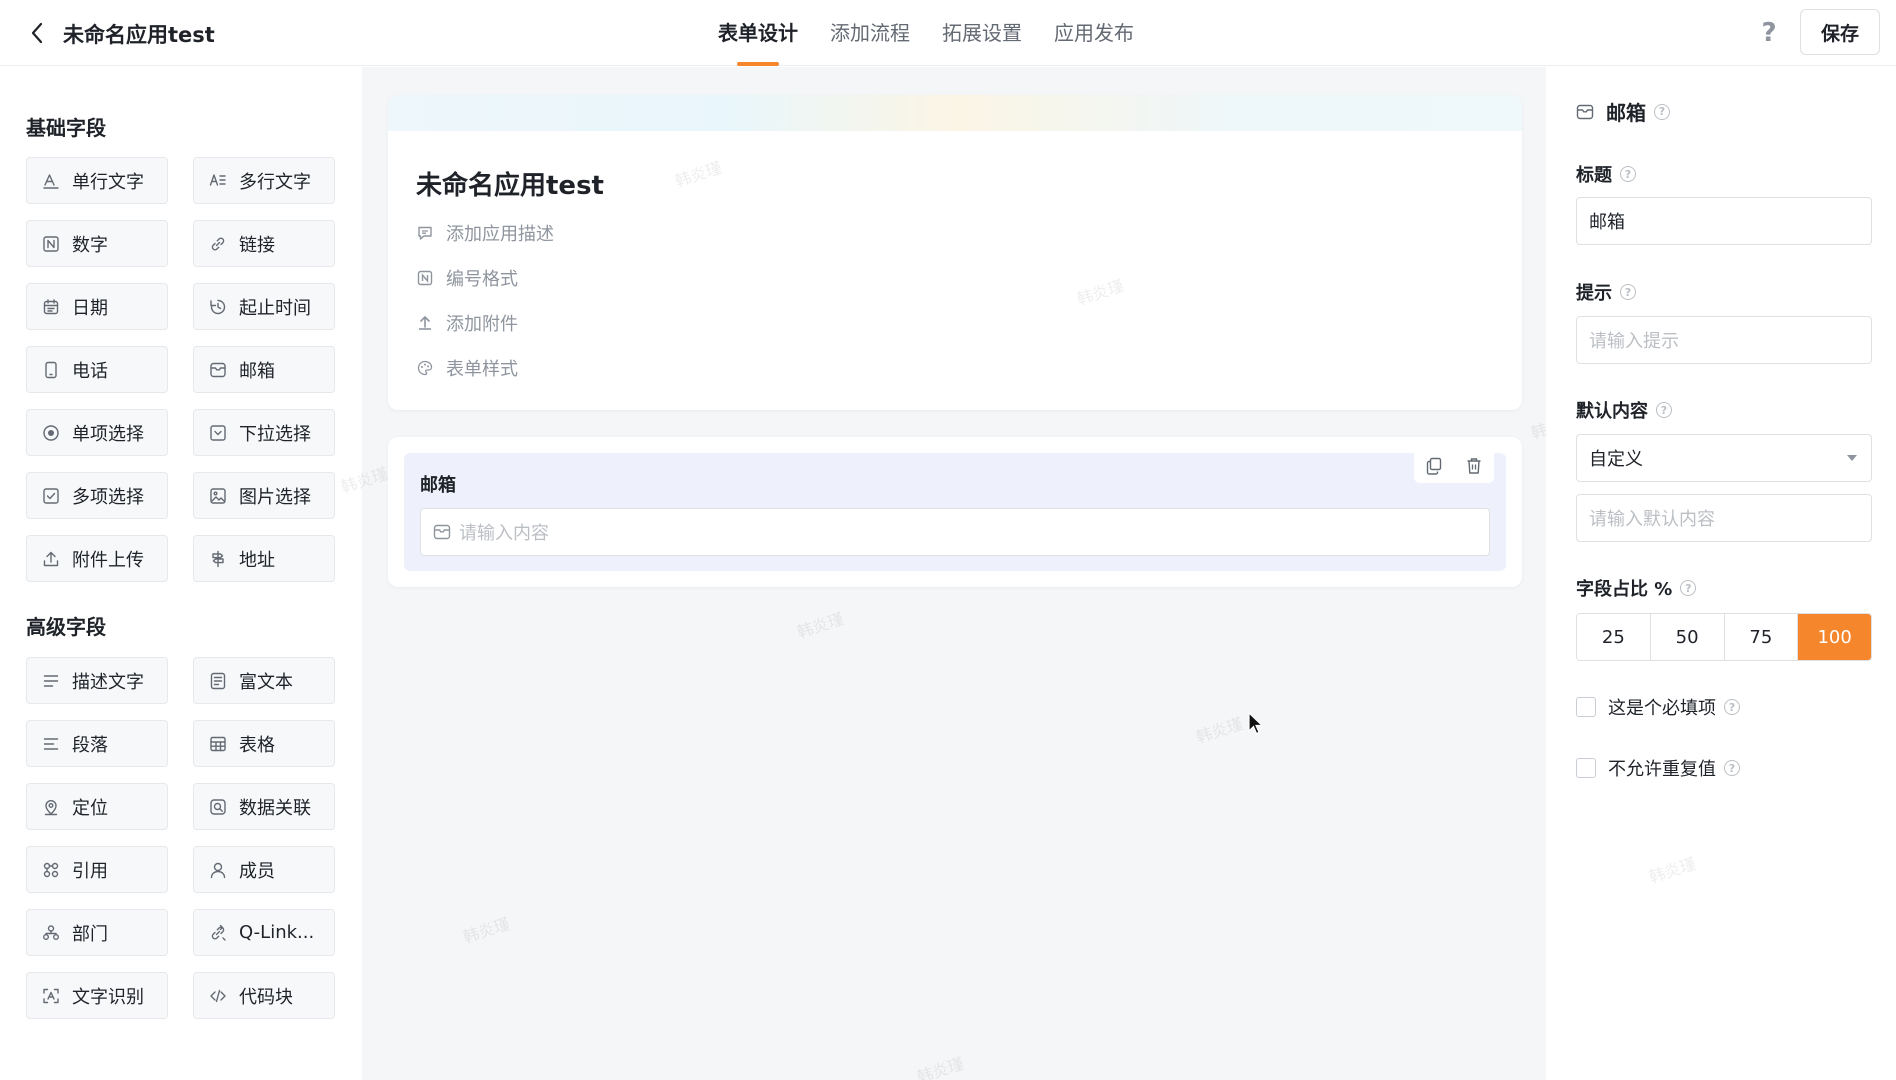 The height and width of the screenshot is (1080, 1896). Describe the element at coordinates (1834, 637) in the screenshot. I see `width-option-100: 100` at that location.